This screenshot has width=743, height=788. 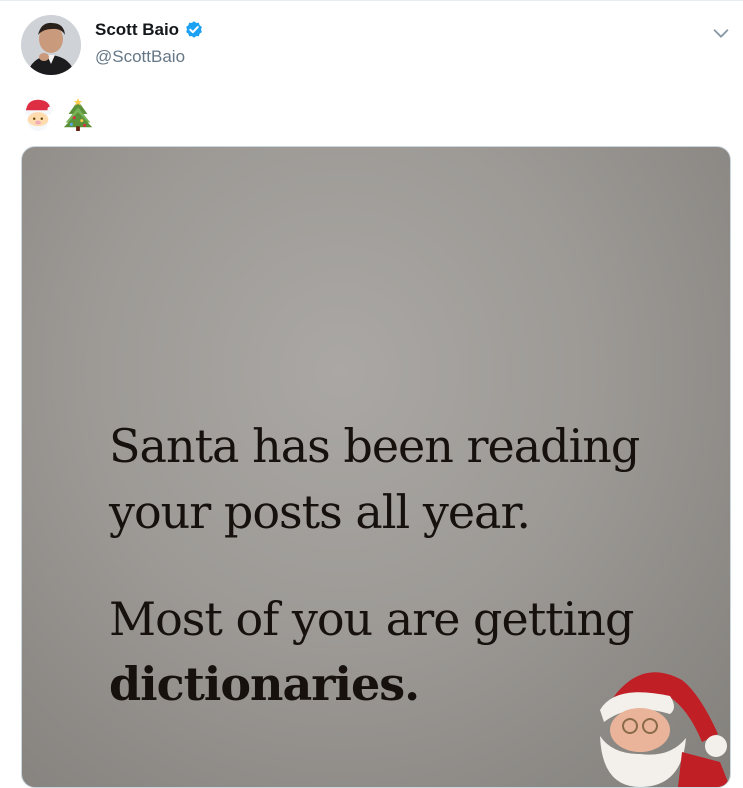 What do you see at coordinates (140, 57) in the screenshot?
I see `author-handle: @ScottBaio` at bounding box center [140, 57].